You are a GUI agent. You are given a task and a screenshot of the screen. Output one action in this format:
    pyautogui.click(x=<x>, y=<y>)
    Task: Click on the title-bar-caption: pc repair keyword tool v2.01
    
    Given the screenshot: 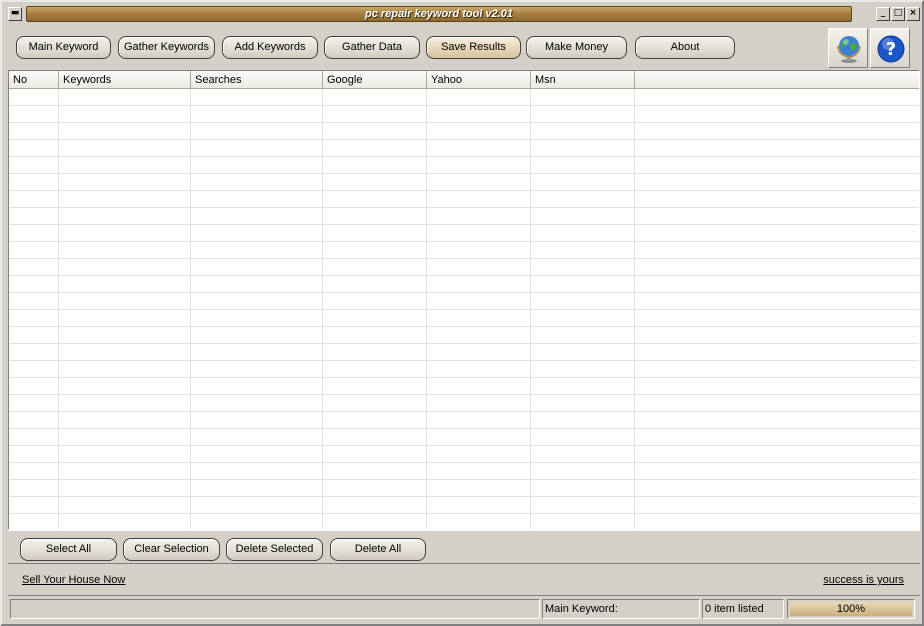 What is the action you would take?
    pyautogui.click(x=439, y=14)
    